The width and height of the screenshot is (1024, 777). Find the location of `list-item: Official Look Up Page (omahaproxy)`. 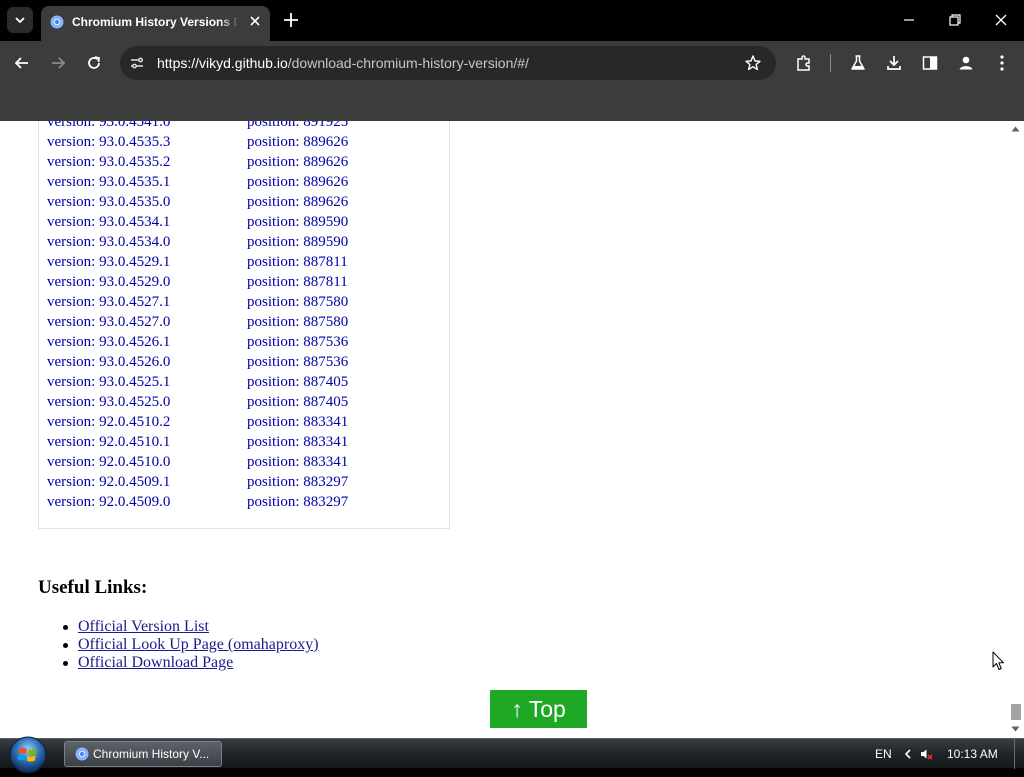

list-item: Official Look Up Page (omahaproxy) is located at coordinates (178, 645).